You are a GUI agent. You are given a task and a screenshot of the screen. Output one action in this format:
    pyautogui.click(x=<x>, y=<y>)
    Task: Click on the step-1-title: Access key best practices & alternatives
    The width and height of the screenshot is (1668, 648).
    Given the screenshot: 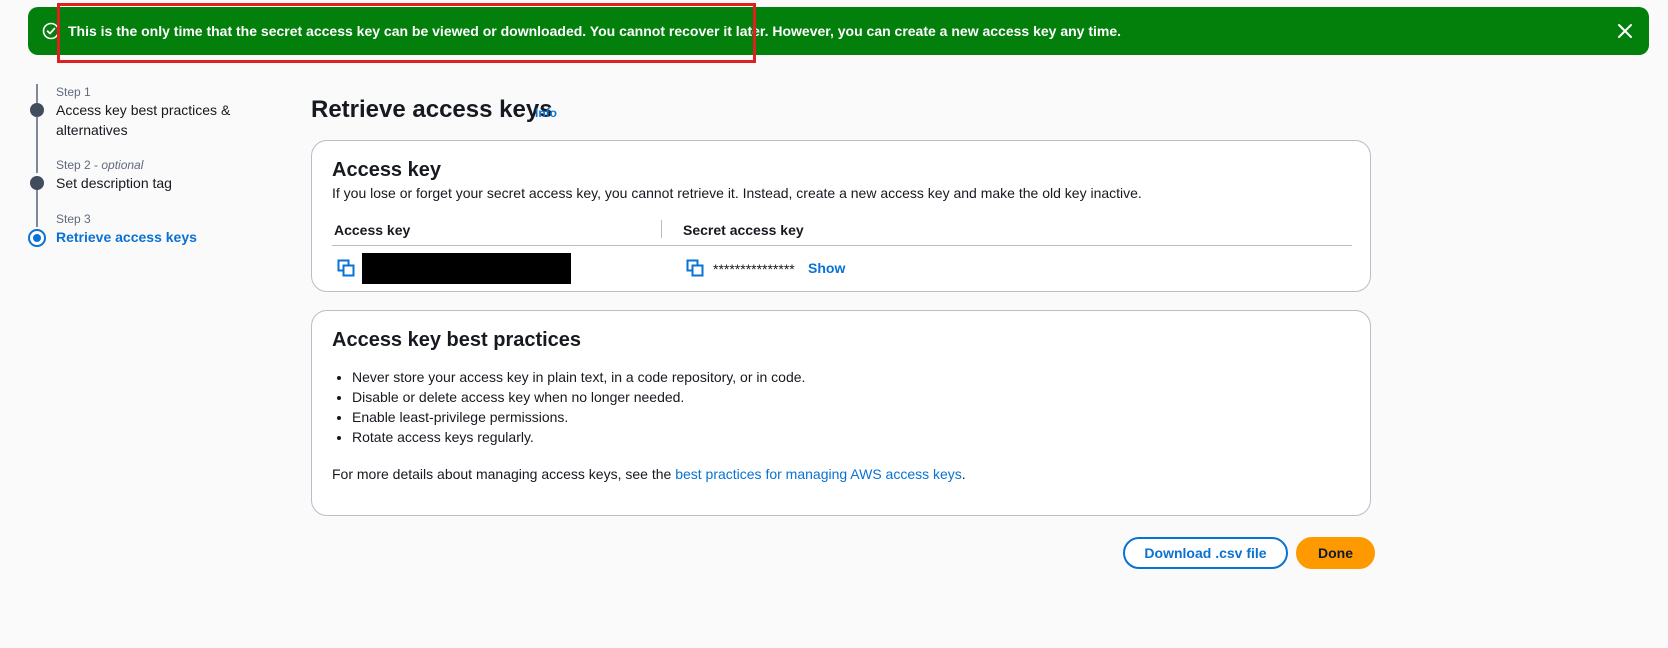 What is the action you would take?
    pyautogui.click(x=143, y=120)
    